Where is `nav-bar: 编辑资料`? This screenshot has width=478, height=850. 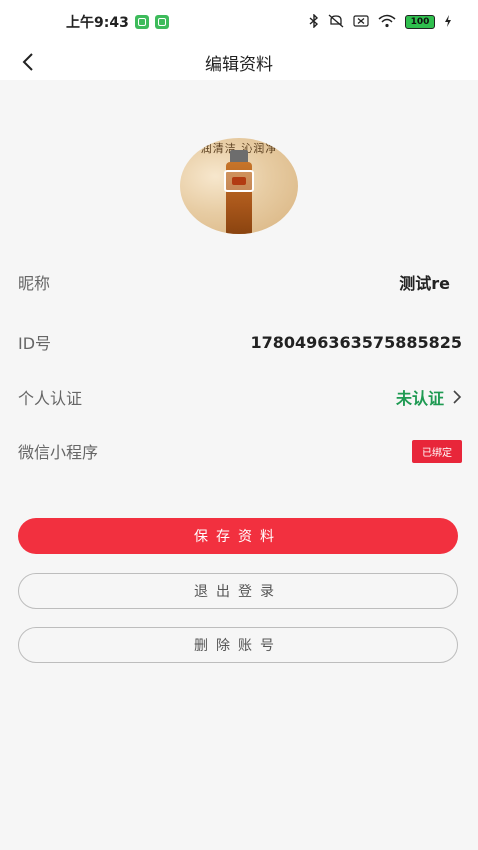 nav-bar: 编辑资料 is located at coordinates (239, 62).